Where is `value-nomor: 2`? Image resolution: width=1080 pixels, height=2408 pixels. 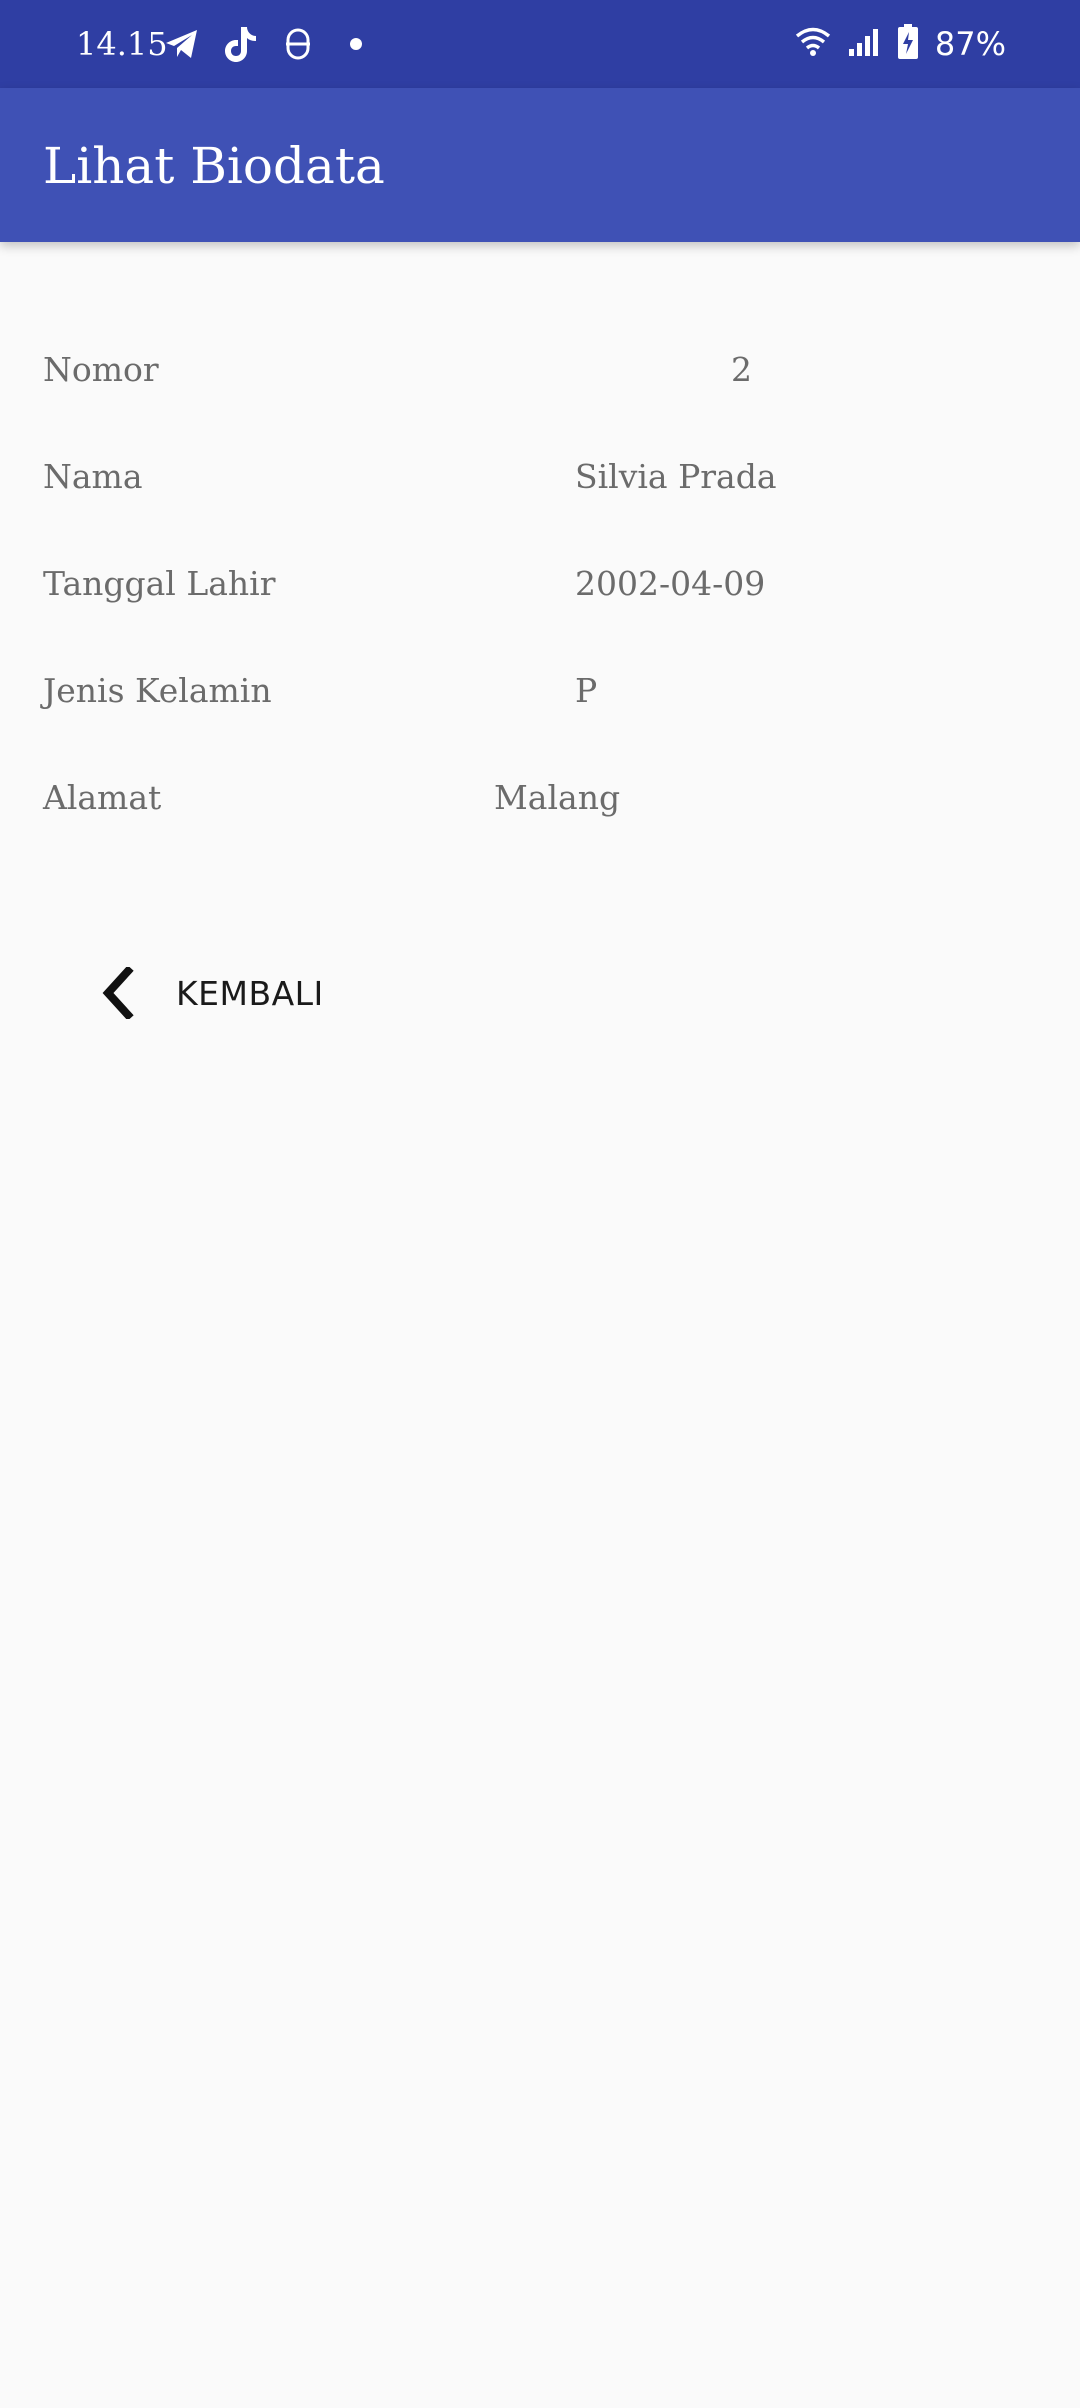 value-nomor: 2 is located at coordinates (741, 369).